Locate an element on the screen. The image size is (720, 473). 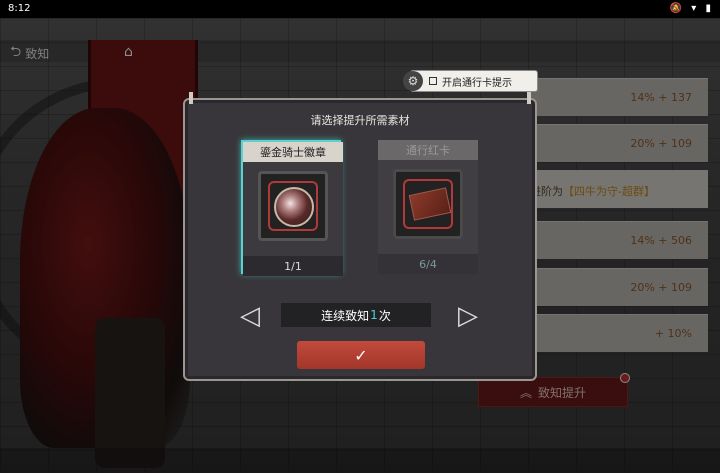
material-name: 鎏金骑士徽章 is located at coordinates (293, 152).